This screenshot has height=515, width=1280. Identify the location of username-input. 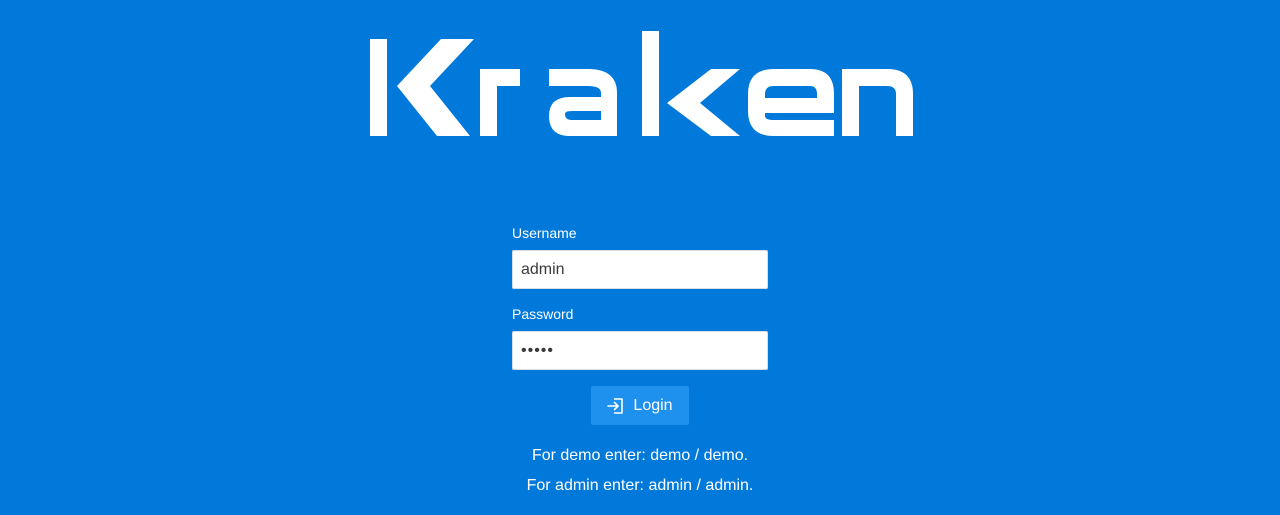
(640, 269).